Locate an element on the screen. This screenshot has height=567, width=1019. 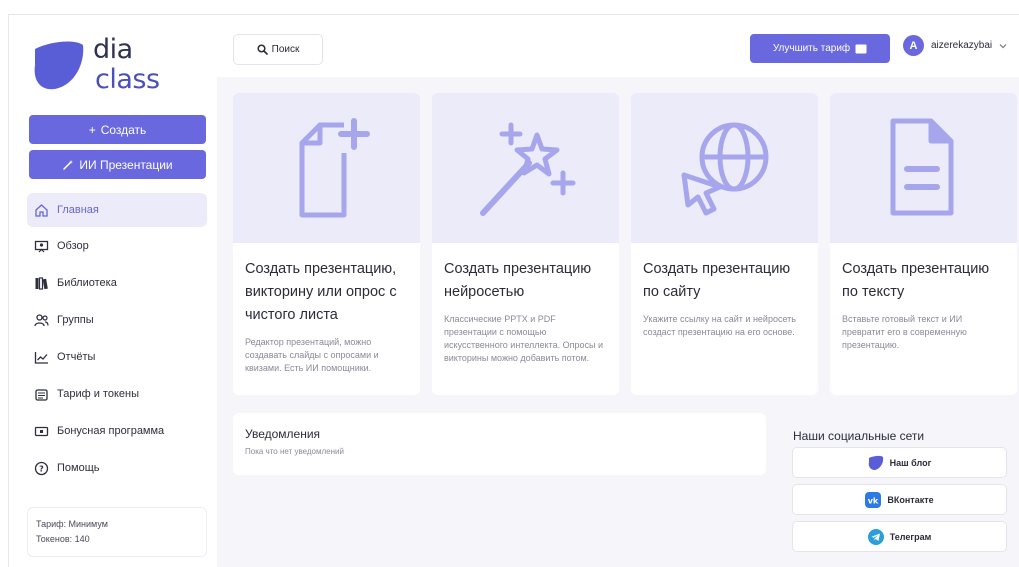
home-icon is located at coordinates (41, 210).